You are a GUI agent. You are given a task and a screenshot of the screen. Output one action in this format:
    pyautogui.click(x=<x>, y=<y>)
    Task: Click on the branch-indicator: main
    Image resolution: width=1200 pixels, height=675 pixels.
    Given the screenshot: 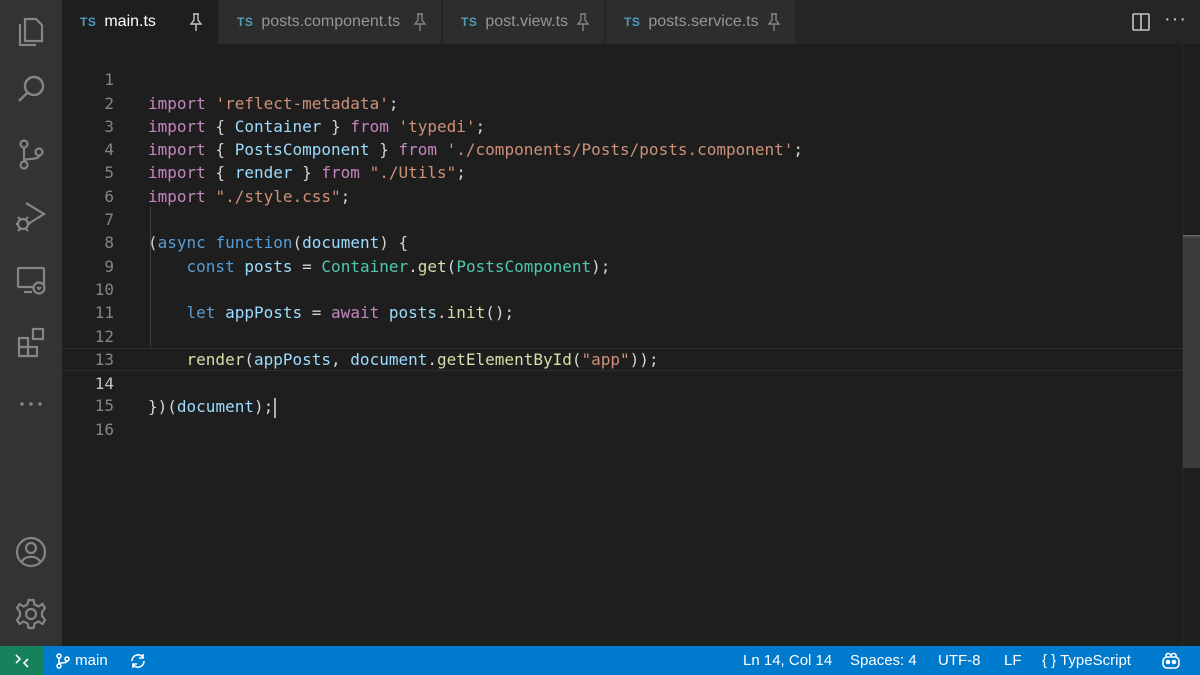 What is the action you would take?
    pyautogui.click(x=81, y=660)
    